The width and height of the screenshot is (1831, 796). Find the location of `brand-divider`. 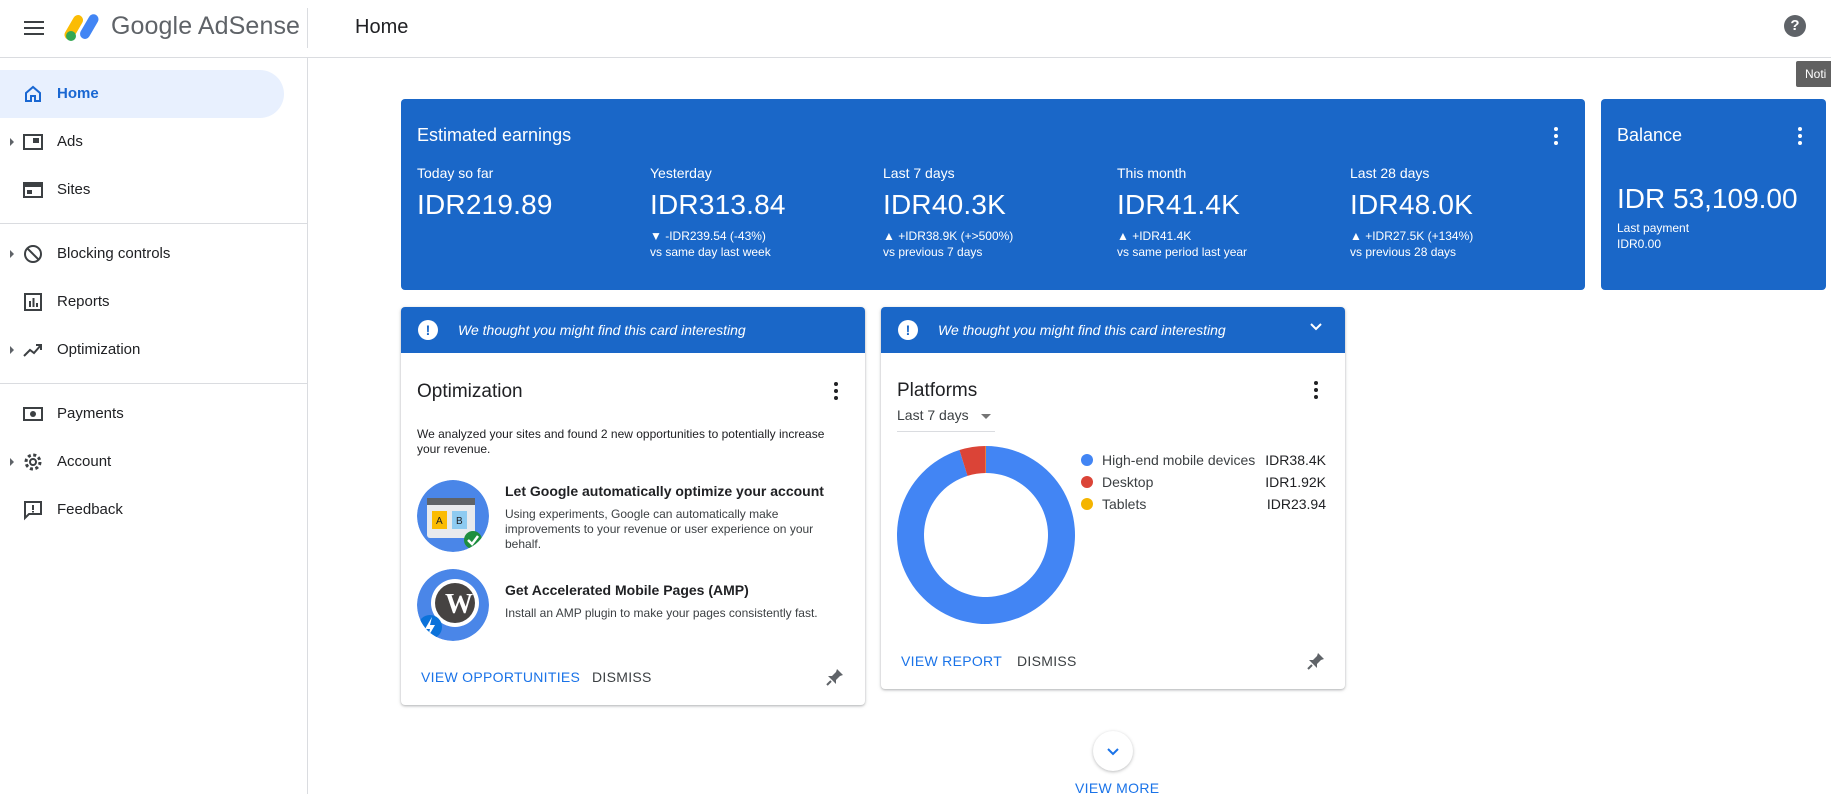

brand-divider is located at coordinates (307, 28).